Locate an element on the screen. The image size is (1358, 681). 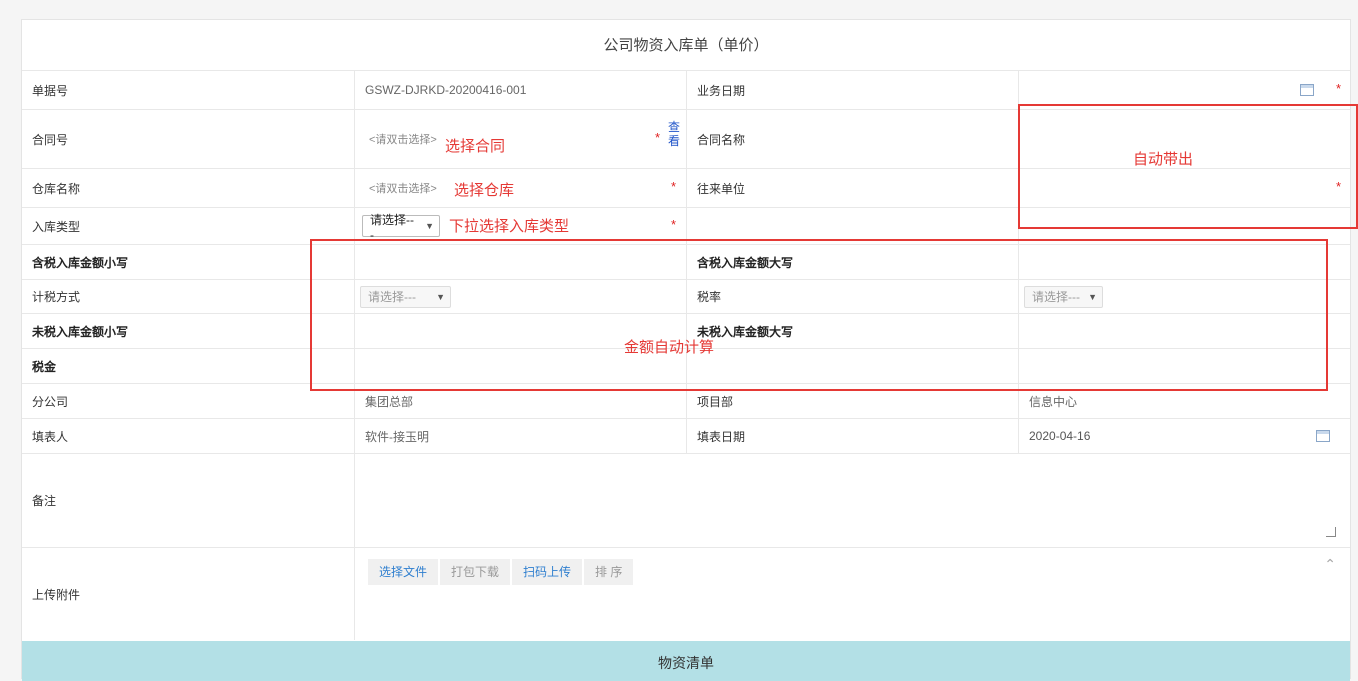
chevron-up-icon: ⌃ is located at coordinates (1330, 564).